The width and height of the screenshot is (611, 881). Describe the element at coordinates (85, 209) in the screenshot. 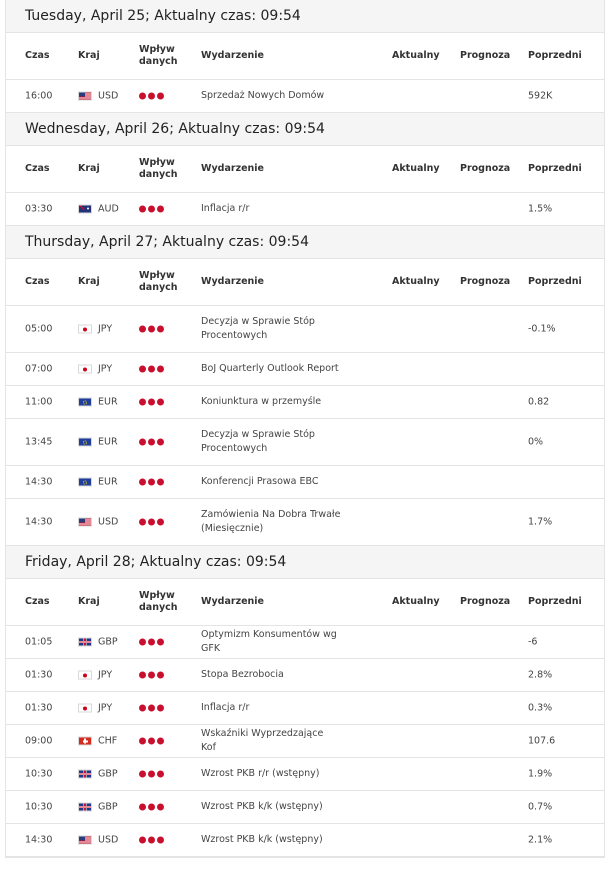

I see `au-flag-icon` at that location.